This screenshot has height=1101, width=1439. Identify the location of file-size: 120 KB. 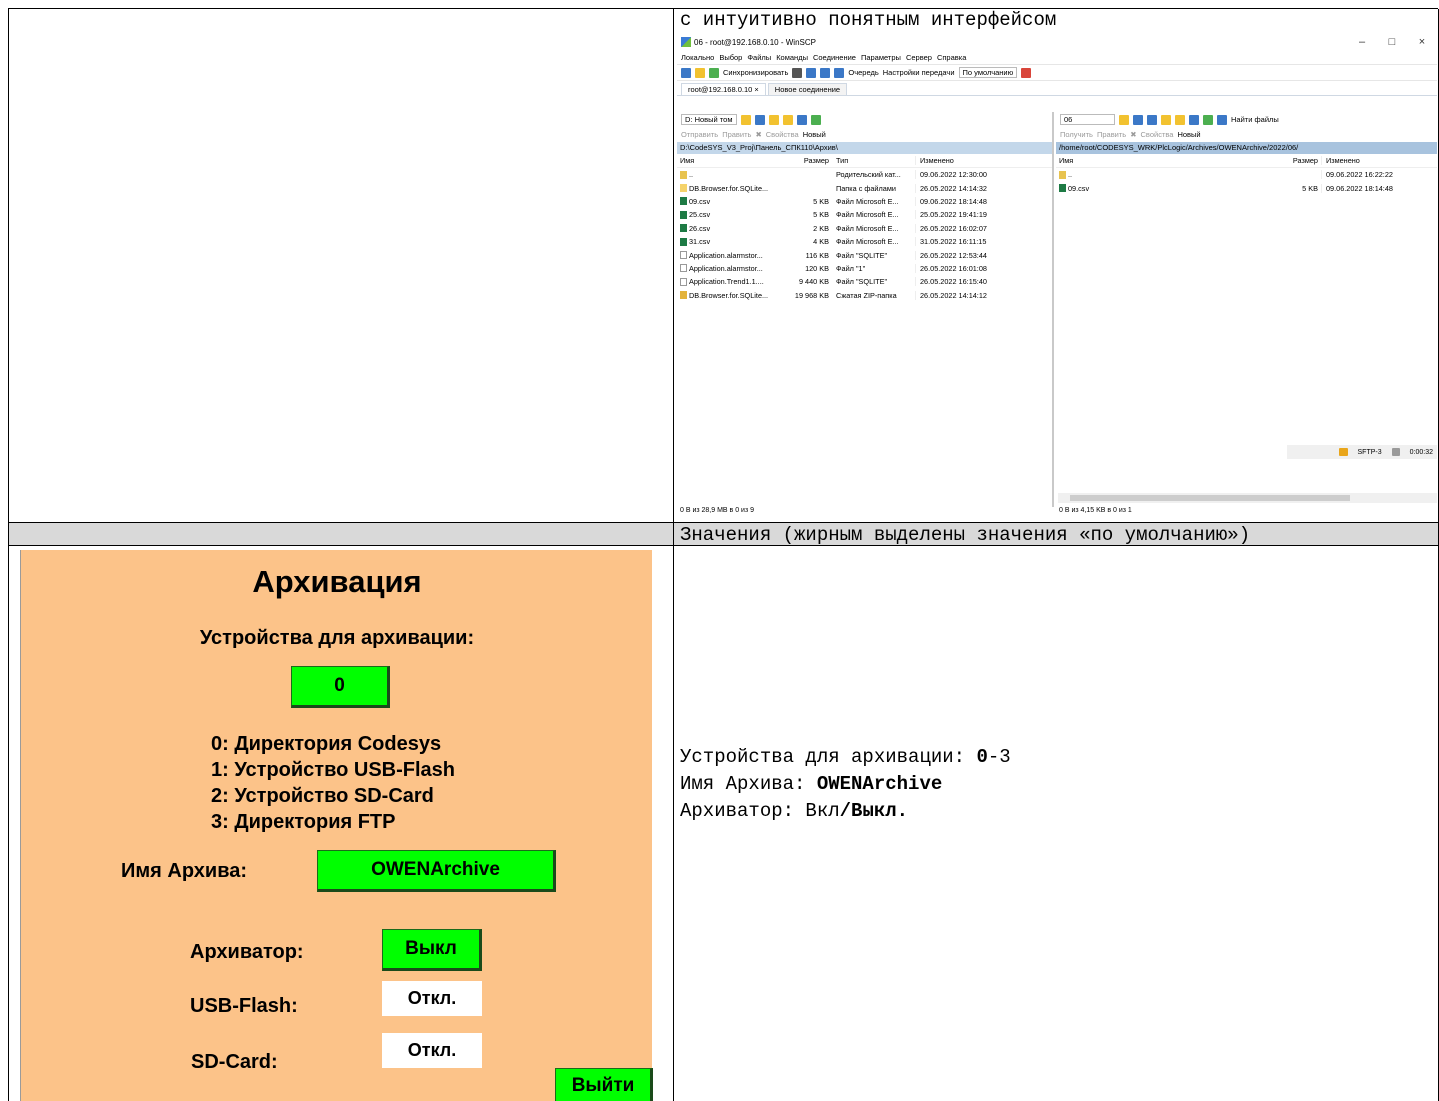
(817, 268).